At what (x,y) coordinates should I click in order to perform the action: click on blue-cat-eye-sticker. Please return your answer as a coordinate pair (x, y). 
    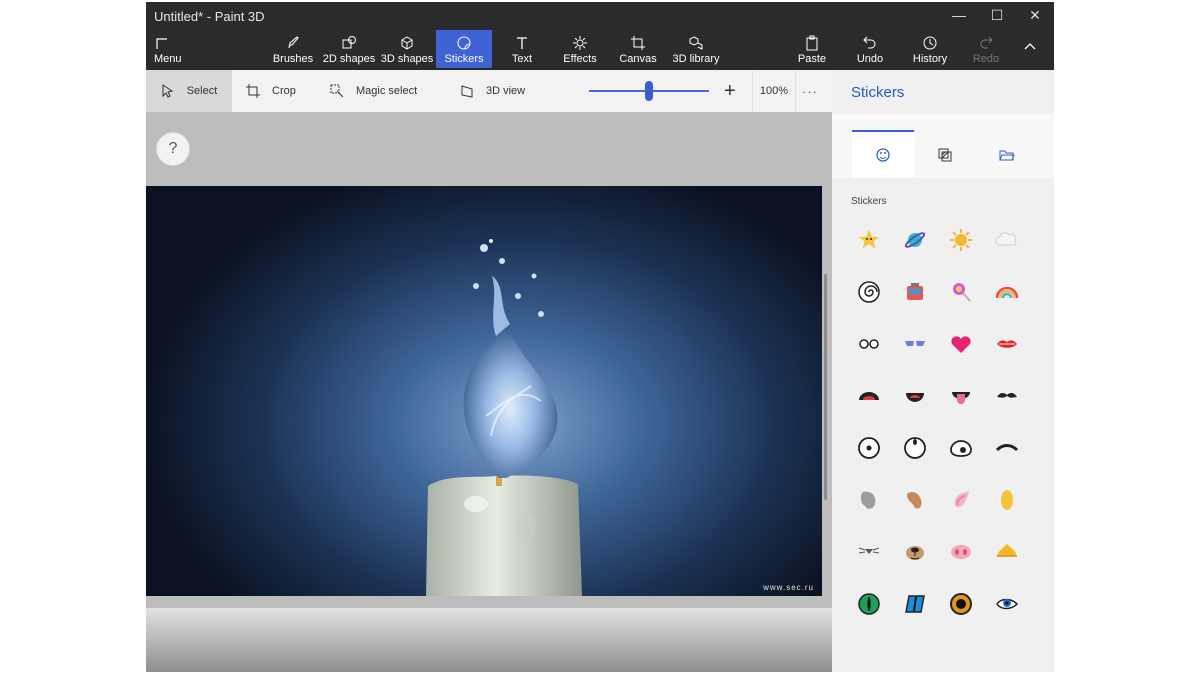
    Looking at the image, I should click on (915, 604).